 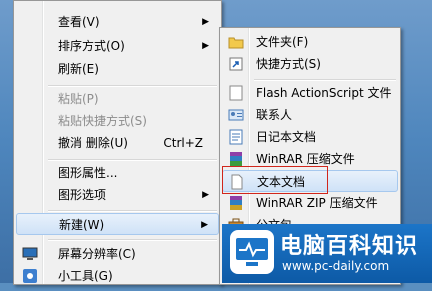 I want to click on menu-item-screen-resolution: 屏幕分辨率(C), so click(x=117, y=254).